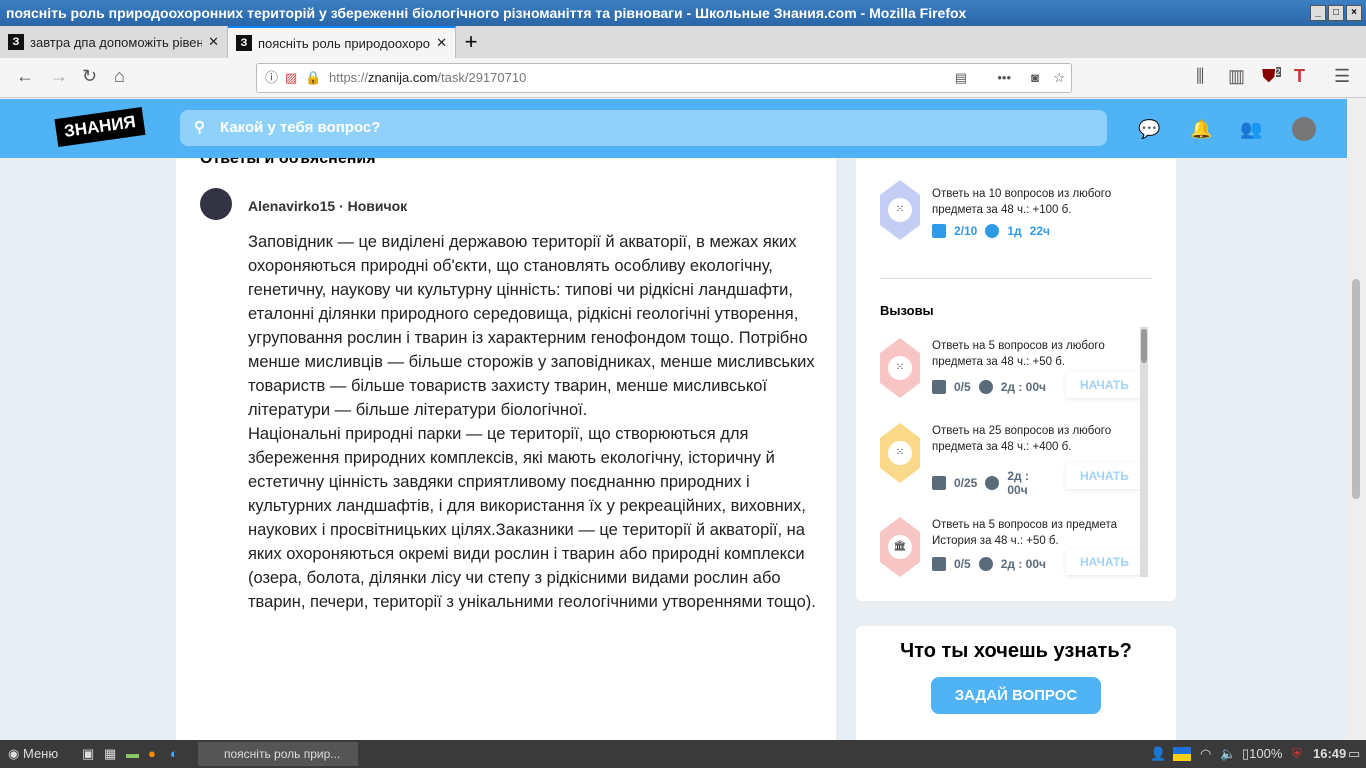  I want to click on sidebar-icon: ▥, so click(1236, 76).